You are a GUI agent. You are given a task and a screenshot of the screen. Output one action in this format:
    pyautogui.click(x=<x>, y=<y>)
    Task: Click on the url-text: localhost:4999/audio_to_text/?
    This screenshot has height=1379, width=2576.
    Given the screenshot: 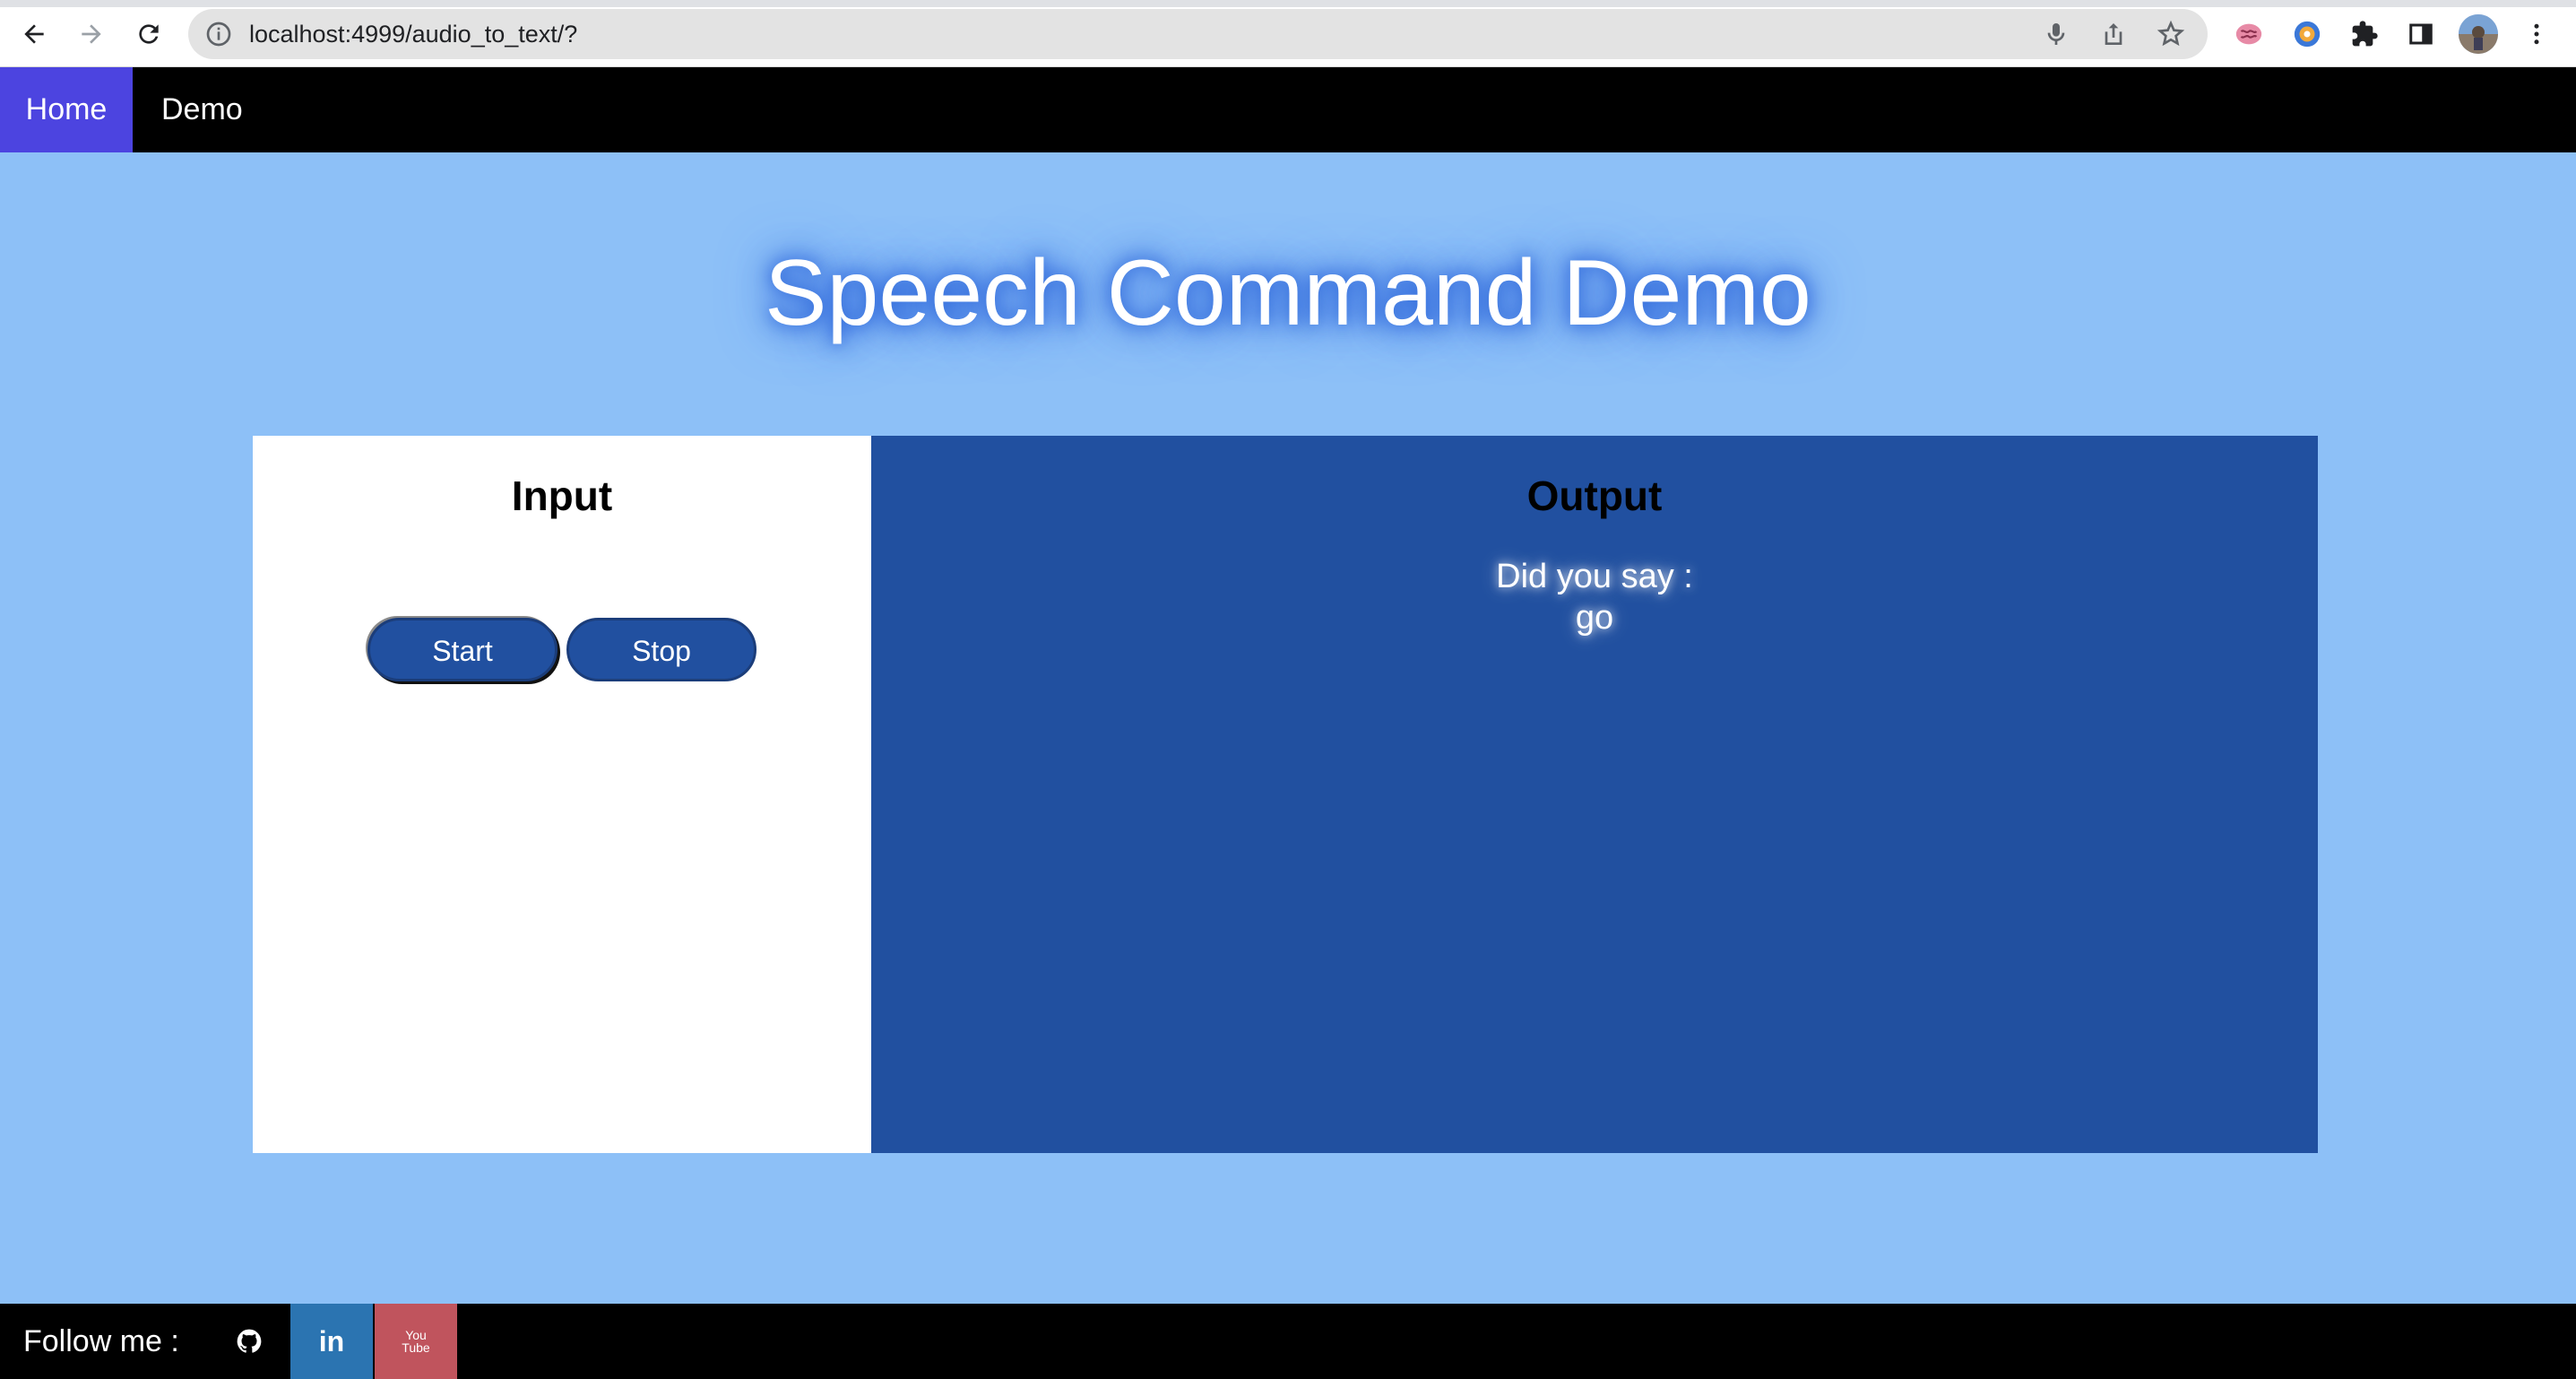 What is the action you would take?
    pyautogui.click(x=413, y=34)
    